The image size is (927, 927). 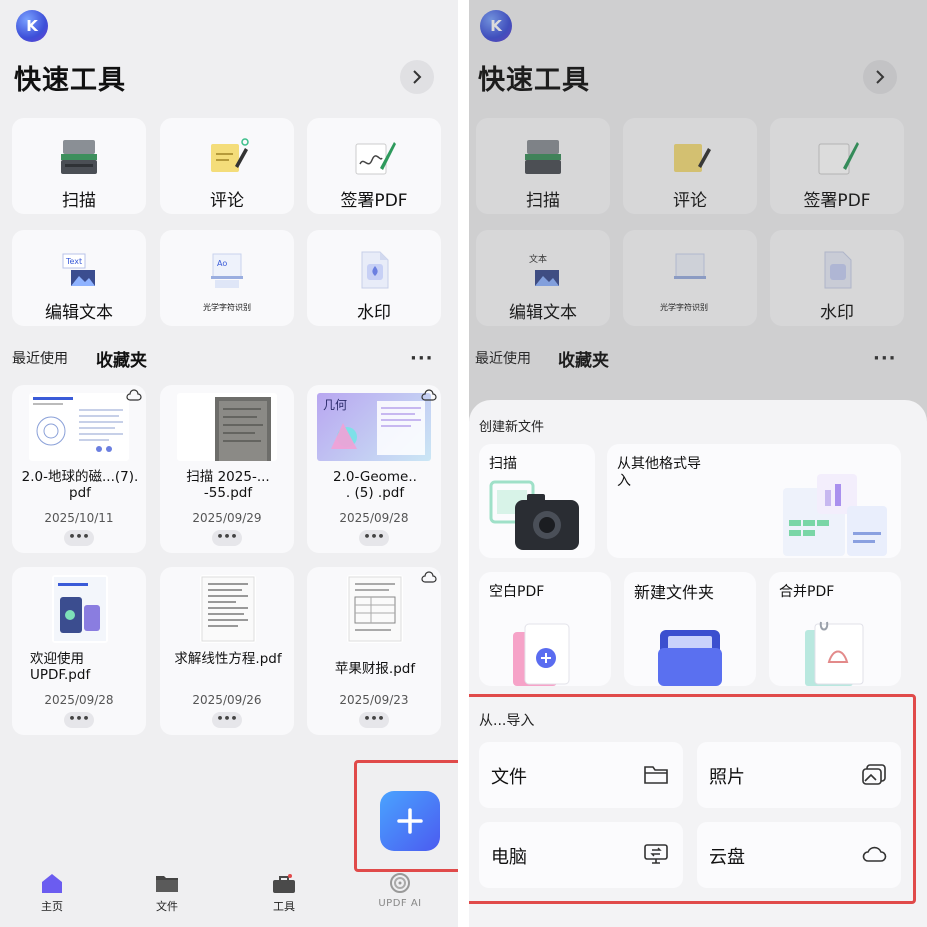 I want to click on cloud-icon, so click(x=874, y=854).